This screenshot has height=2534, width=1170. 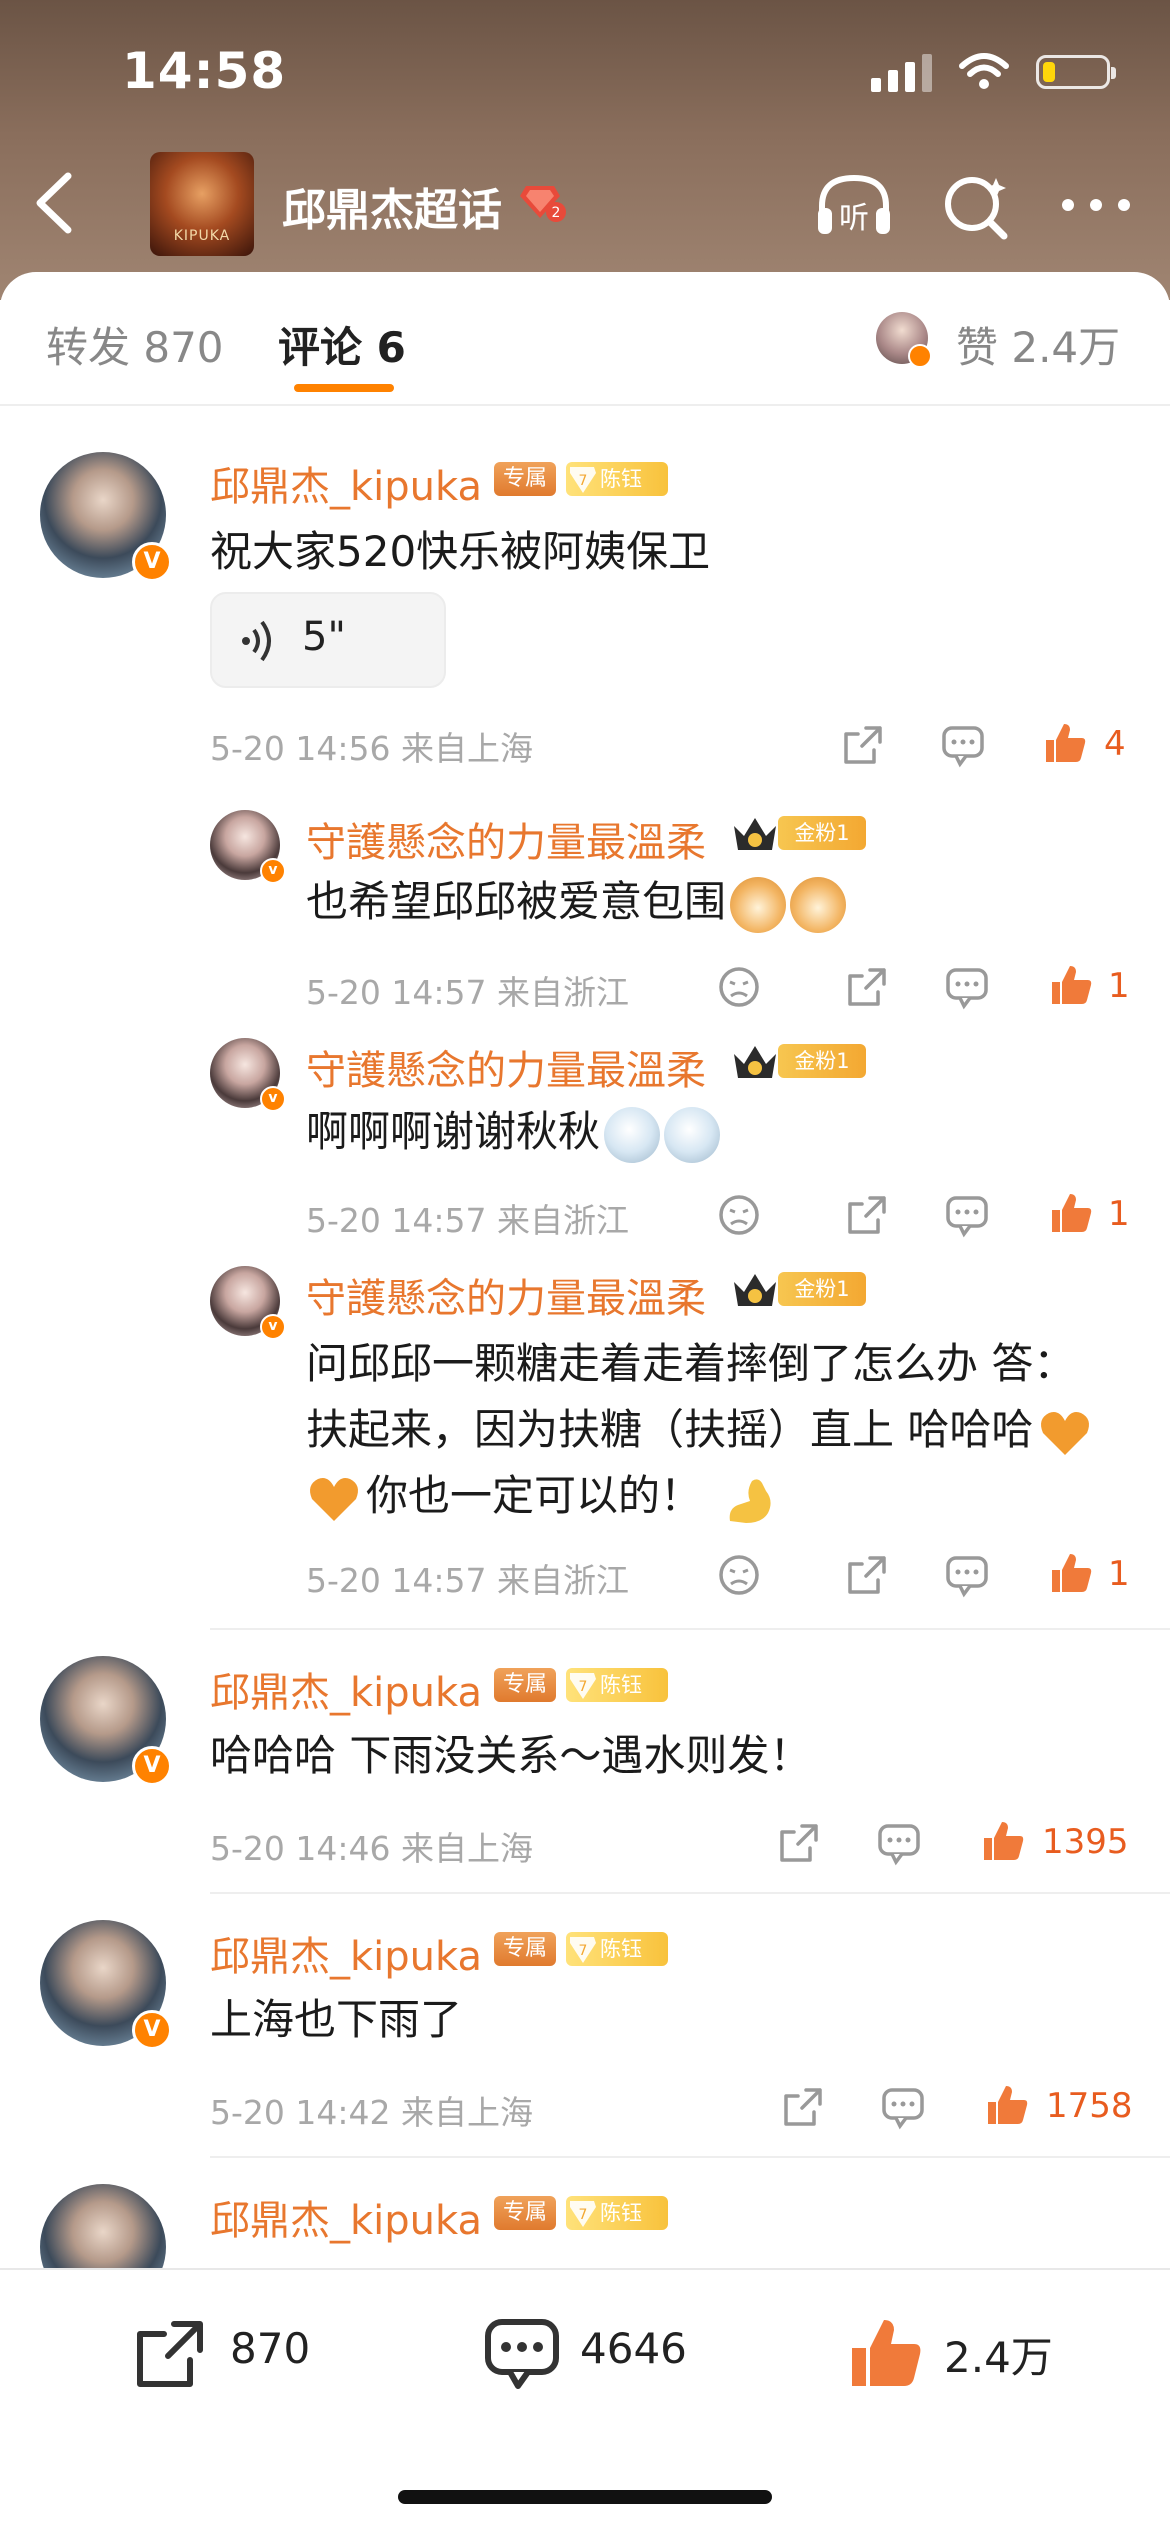 What do you see at coordinates (324, 637) in the screenshot?
I see `voice-duration: 5"` at bounding box center [324, 637].